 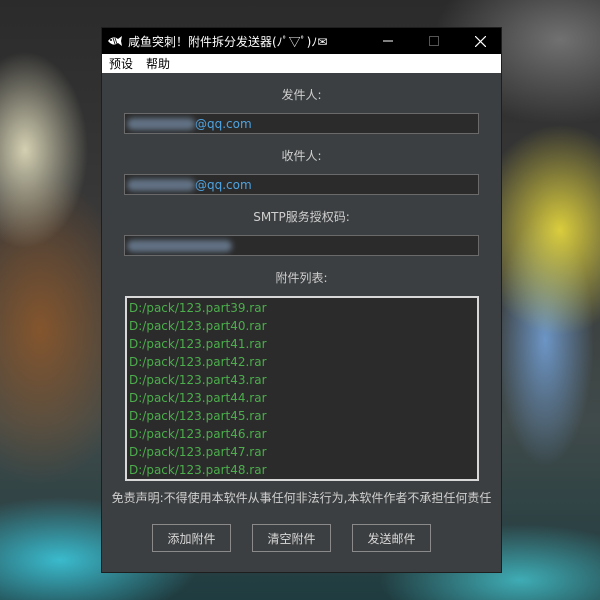 What do you see at coordinates (303, 434) in the screenshot?
I see `list-item: D:/pack/123.part46.rar` at bounding box center [303, 434].